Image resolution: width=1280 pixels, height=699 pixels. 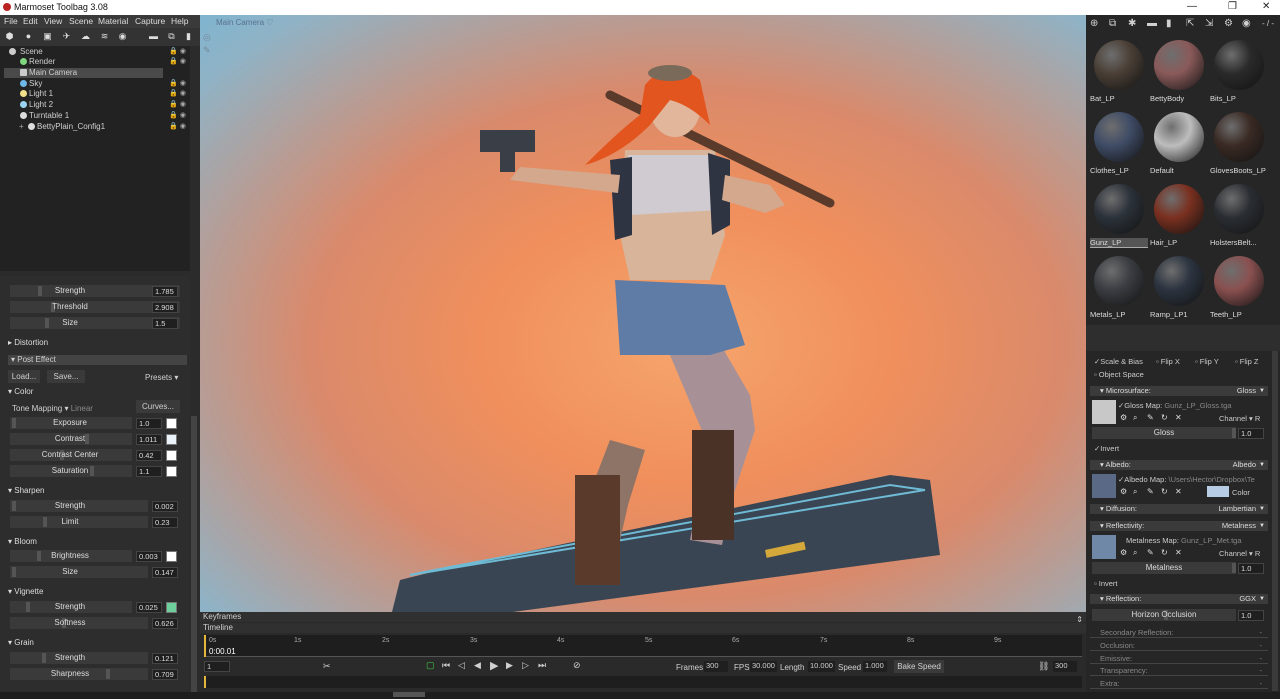 I want to click on playhead, so click(x=205, y=646).